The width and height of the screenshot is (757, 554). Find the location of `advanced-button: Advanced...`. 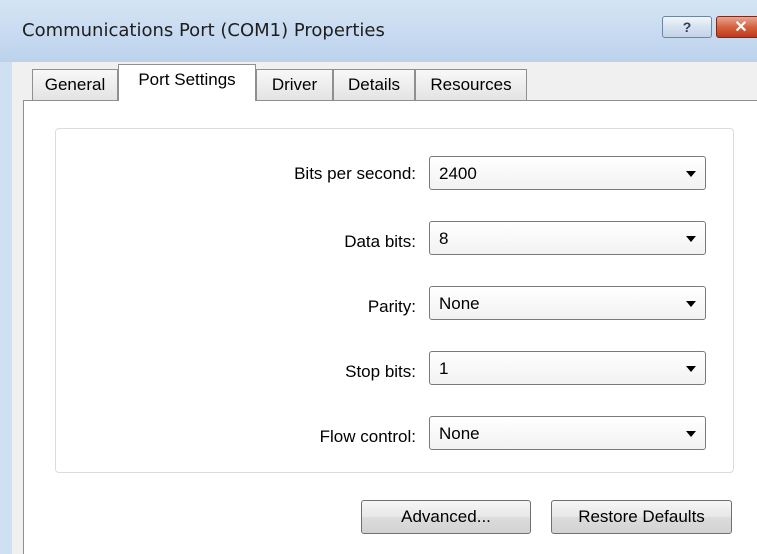

advanced-button: Advanced... is located at coordinates (446, 517).